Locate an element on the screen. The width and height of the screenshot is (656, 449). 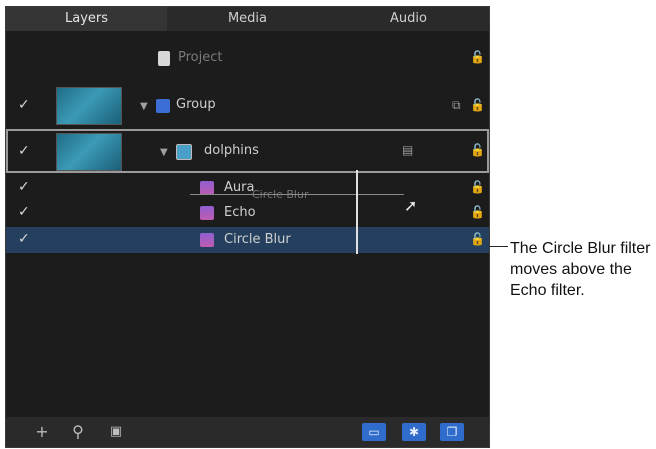
aura-checkbox: ✓ is located at coordinates (24, 187).